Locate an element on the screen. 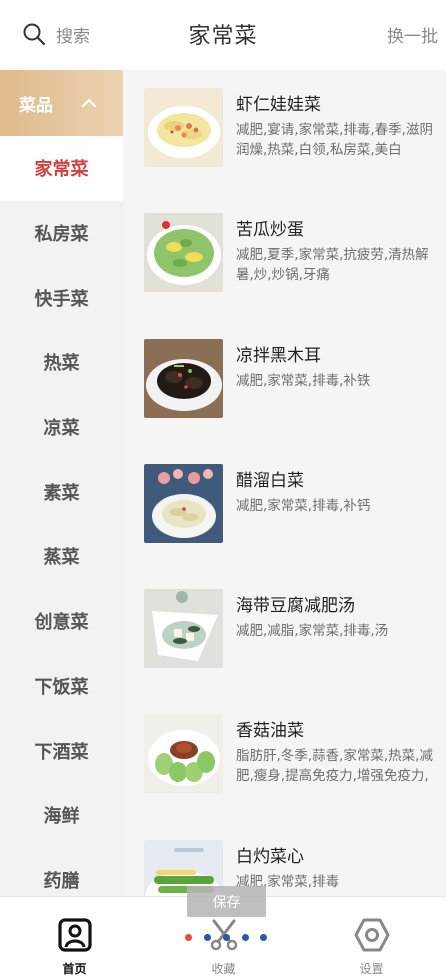 This screenshot has height=979, width=446. recipe-name: 白灼菜心 is located at coordinates (270, 856).